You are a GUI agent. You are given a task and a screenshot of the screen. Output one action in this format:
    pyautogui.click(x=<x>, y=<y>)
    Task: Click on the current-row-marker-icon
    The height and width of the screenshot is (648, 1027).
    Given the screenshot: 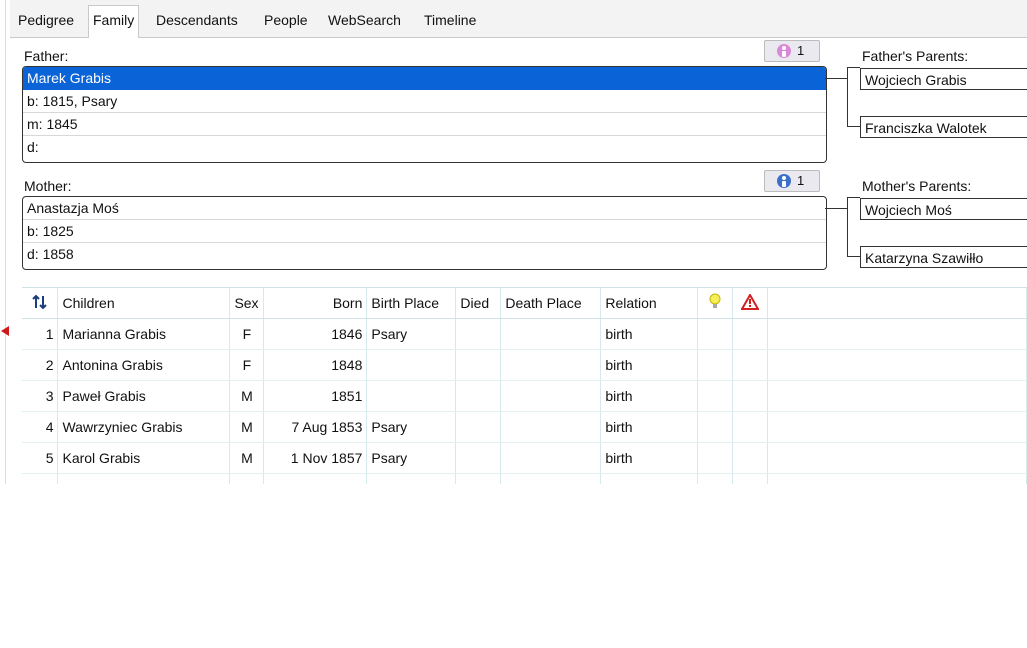 What is the action you would take?
    pyautogui.click(x=5, y=331)
    